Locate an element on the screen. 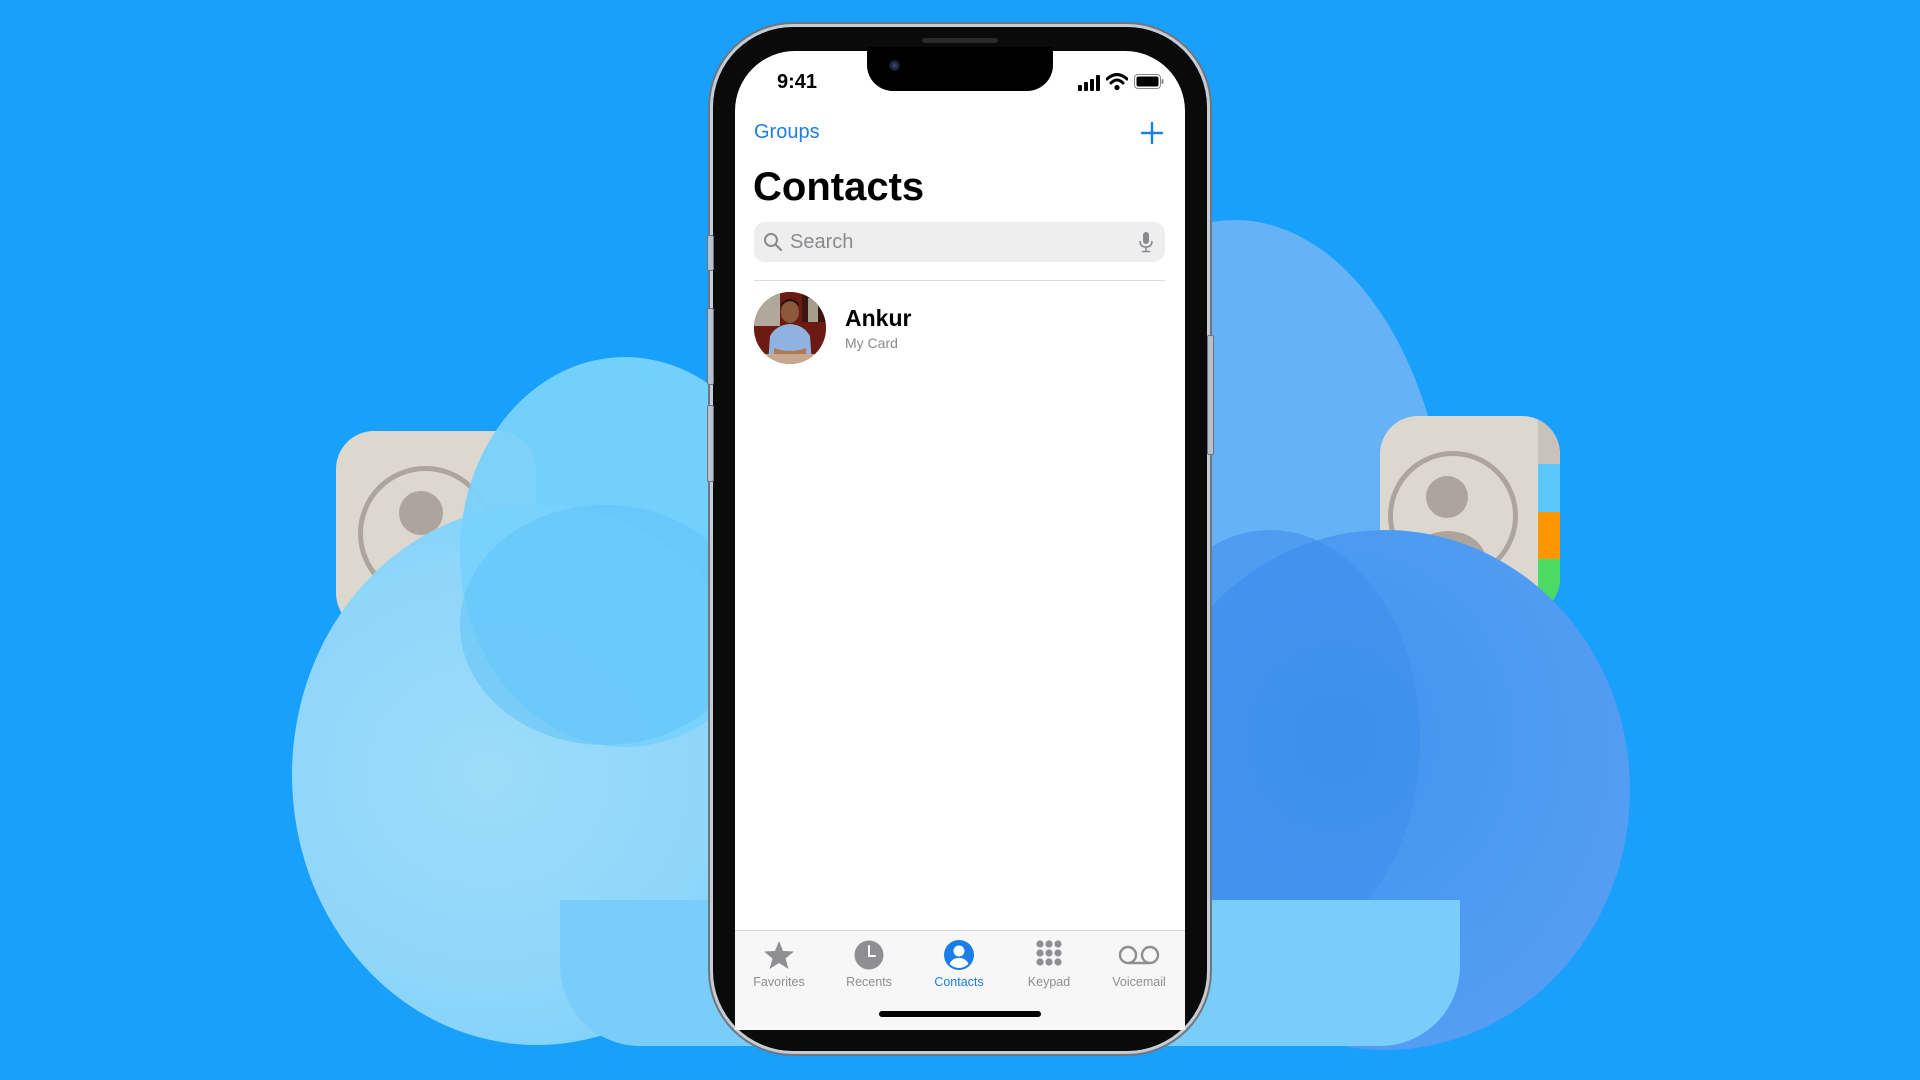  groups-button: Groups is located at coordinates (787, 132).